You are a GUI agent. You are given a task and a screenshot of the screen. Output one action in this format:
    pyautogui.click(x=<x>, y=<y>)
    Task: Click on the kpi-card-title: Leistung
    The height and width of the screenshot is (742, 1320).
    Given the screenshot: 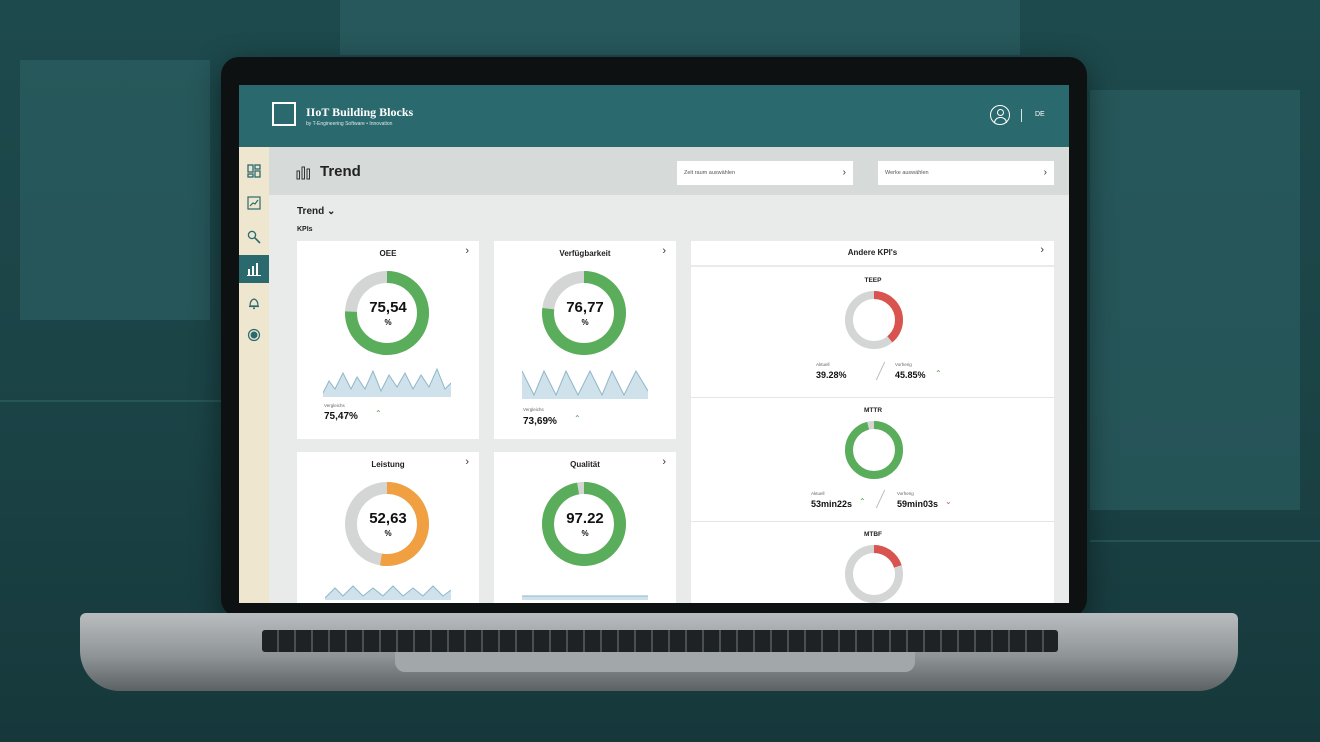 What is the action you would take?
    pyautogui.click(x=388, y=464)
    